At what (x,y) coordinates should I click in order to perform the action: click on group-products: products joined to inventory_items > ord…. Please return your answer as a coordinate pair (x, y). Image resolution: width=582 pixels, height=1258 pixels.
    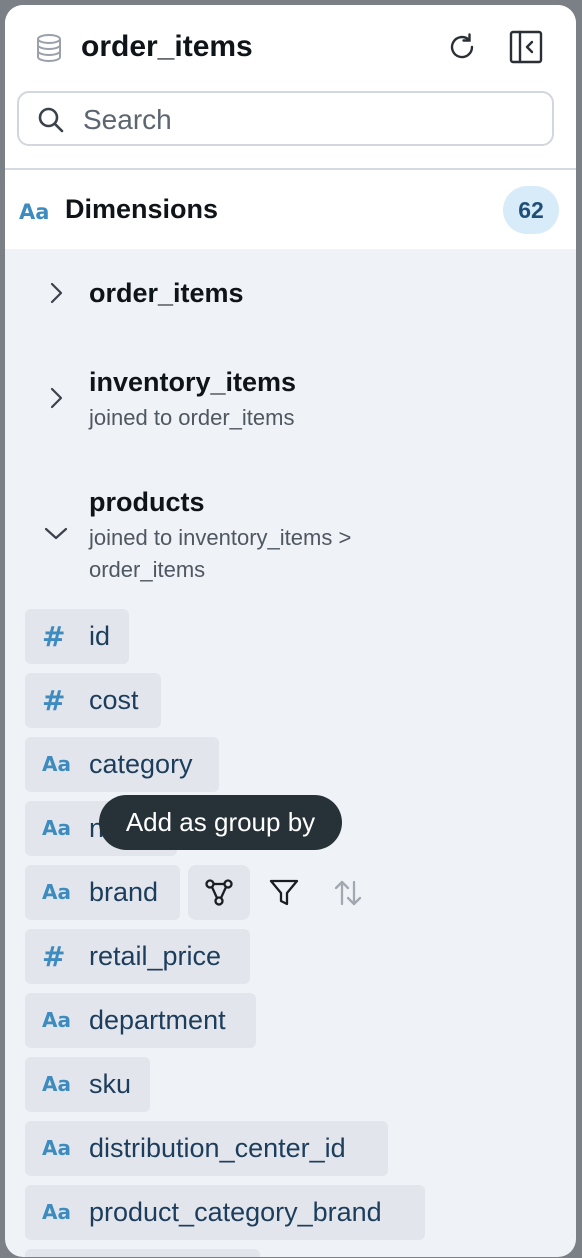
    Looking at the image, I should click on (290, 530).